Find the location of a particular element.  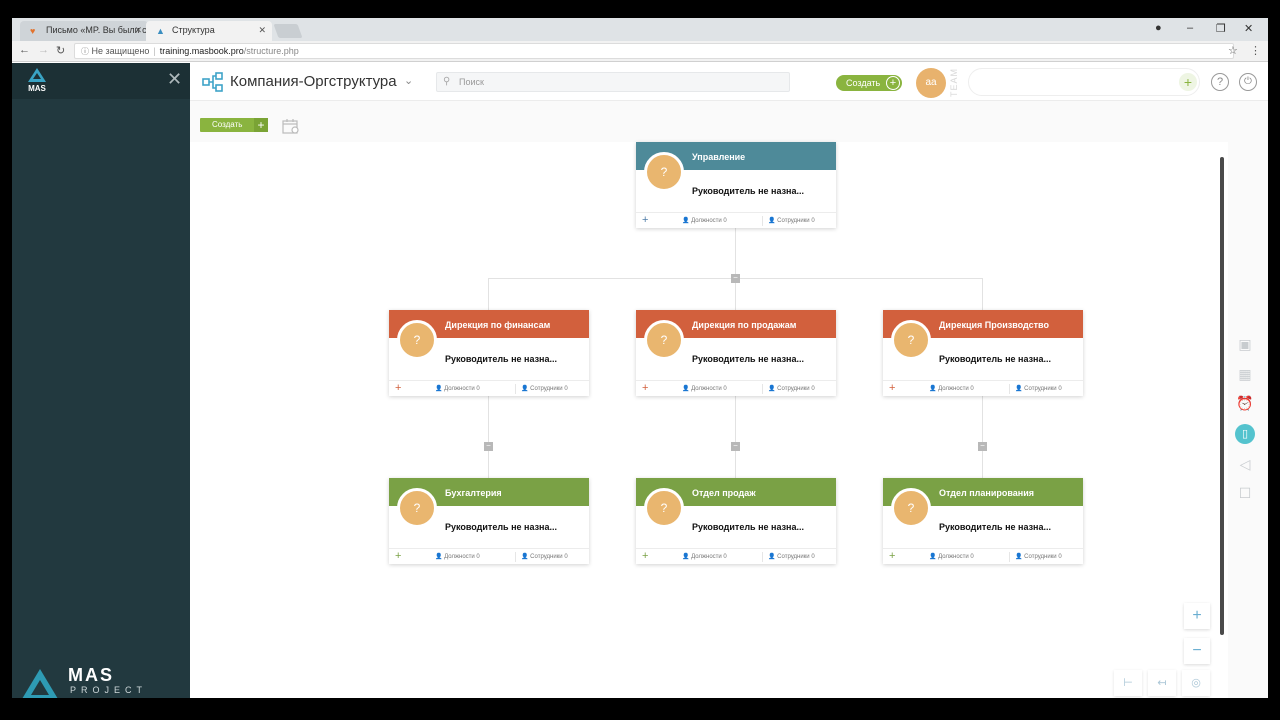

employees-label: Сотрудники 0 is located at coordinates (1043, 389).